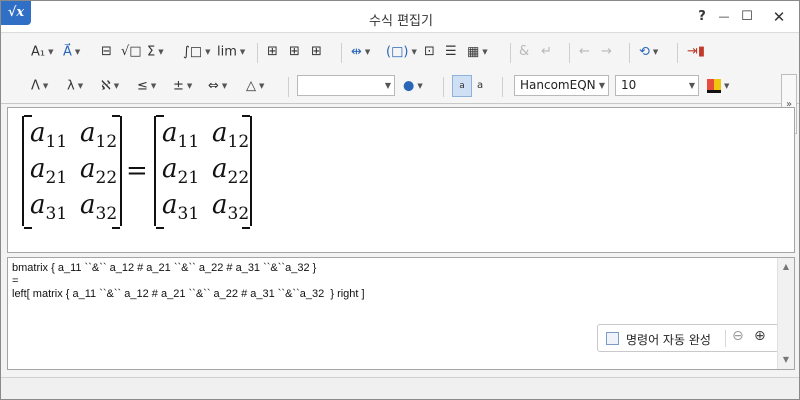 The image size is (800, 400). I want to click on greek-upper-icon: Λ, so click(35, 86).